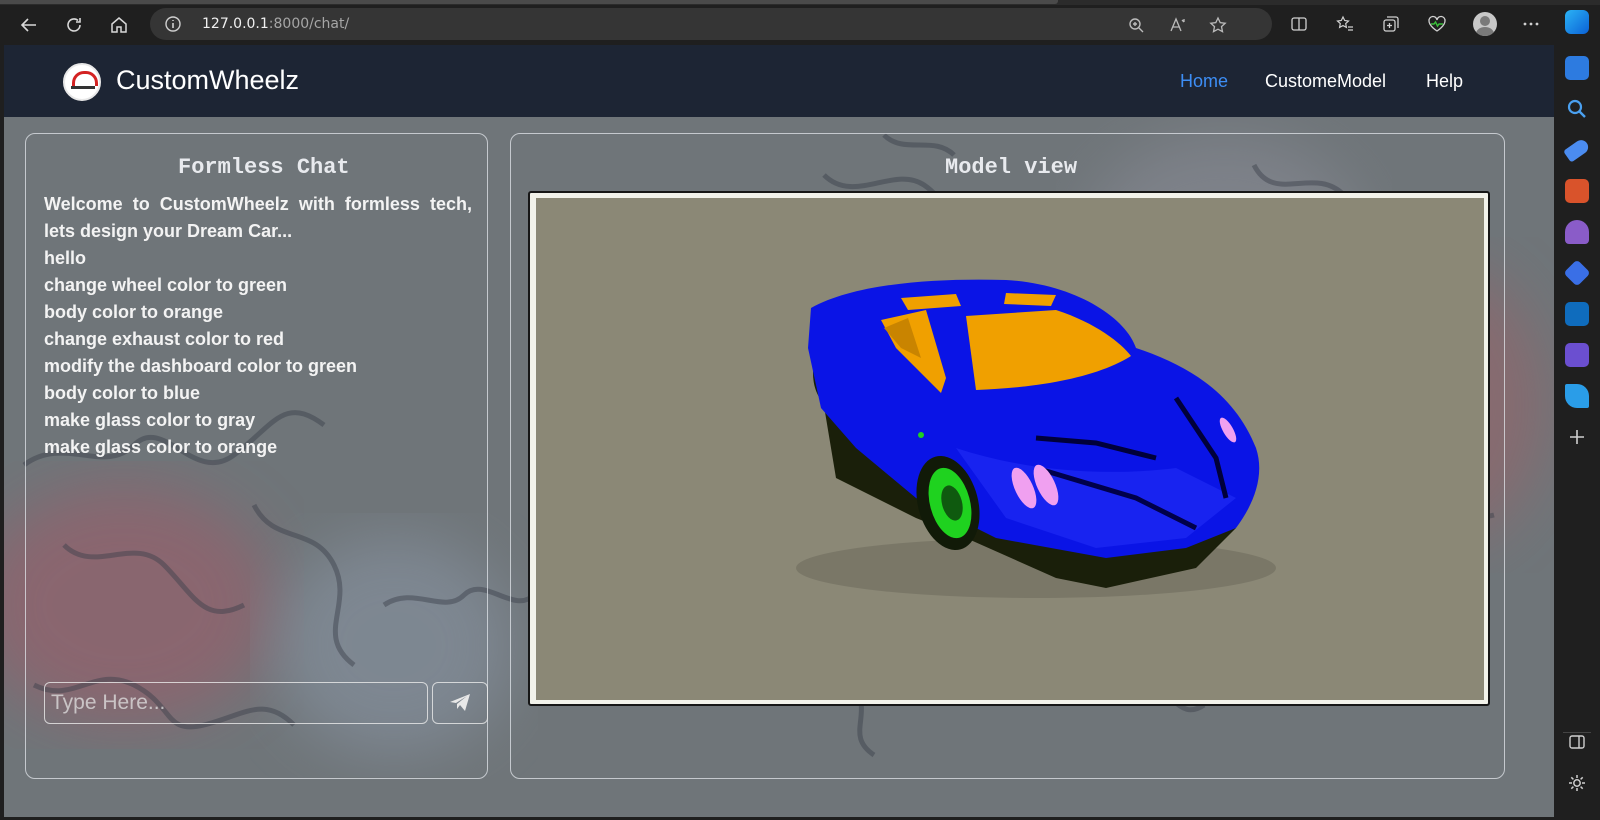 This screenshot has height=820, width=1600. Describe the element at coordinates (161, 447) in the screenshot. I see `chat-message: make glass color to orange` at that location.